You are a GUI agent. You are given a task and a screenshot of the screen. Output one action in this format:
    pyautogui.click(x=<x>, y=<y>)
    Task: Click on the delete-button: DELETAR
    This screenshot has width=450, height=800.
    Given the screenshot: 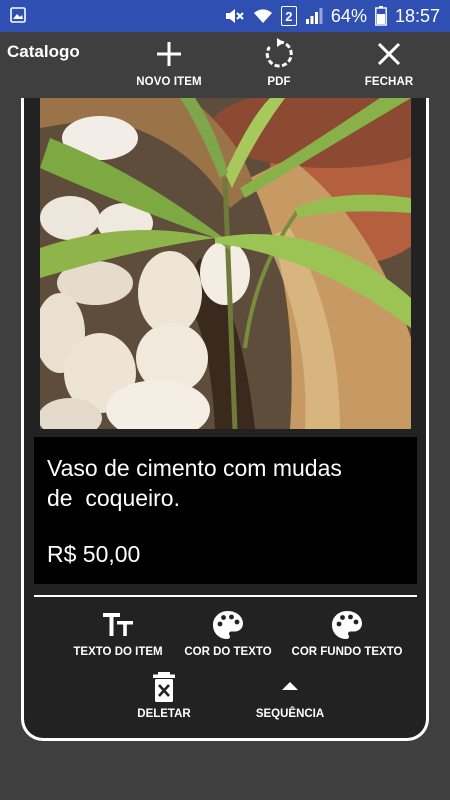 What is the action you would take?
    pyautogui.click(x=164, y=695)
    